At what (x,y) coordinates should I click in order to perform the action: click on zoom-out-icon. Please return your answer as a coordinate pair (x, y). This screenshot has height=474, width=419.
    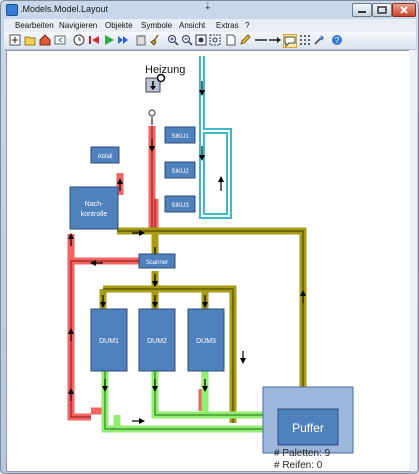
    Looking at the image, I should click on (187, 40).